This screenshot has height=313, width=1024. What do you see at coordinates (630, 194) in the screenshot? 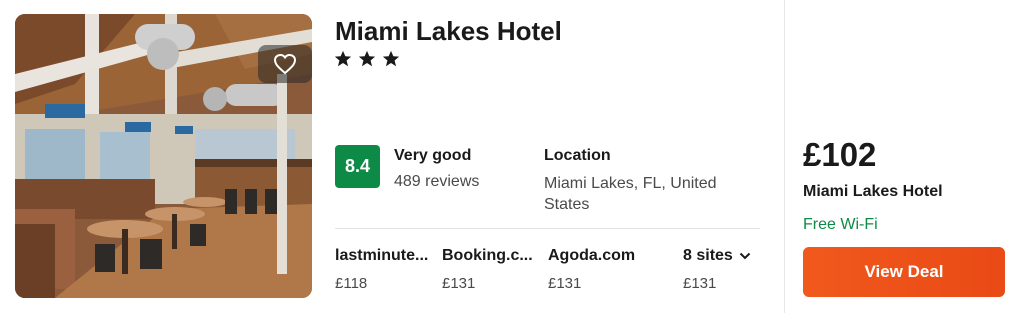
I see `location-value: Miami Lakes, FL, United States` at bounding box center [630, 194].